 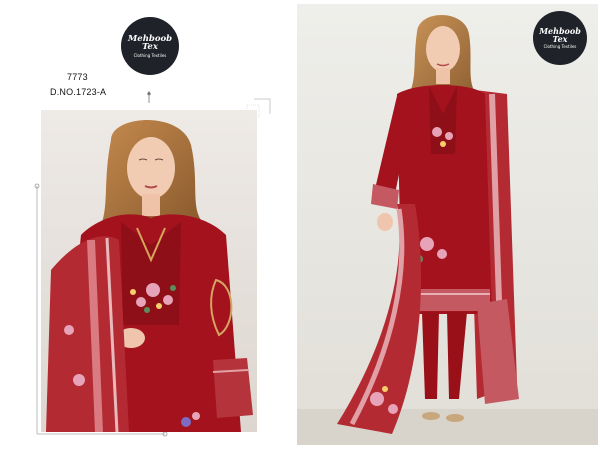 I want to click on design-code: D.NO.1723-A, so click(x=78, y=92).